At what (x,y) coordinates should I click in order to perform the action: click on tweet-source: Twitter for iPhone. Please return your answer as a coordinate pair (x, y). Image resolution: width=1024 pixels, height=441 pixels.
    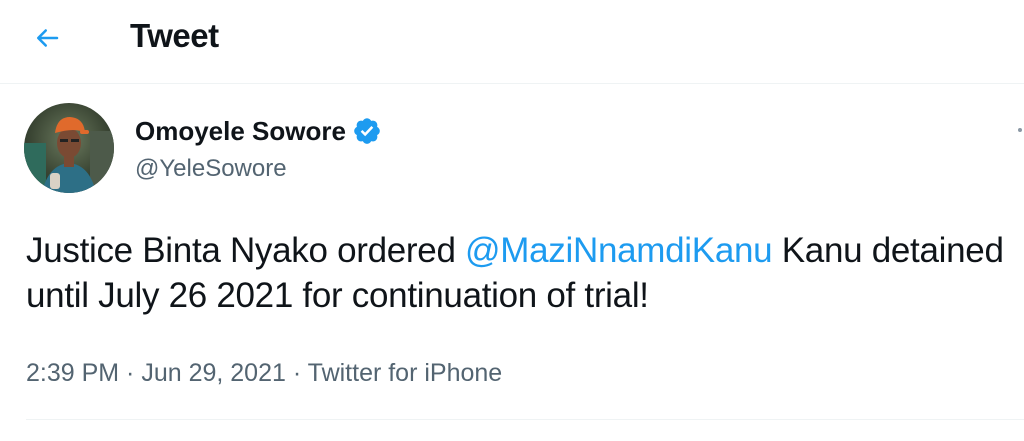
    Looking at the image, I should click on (405, 373).